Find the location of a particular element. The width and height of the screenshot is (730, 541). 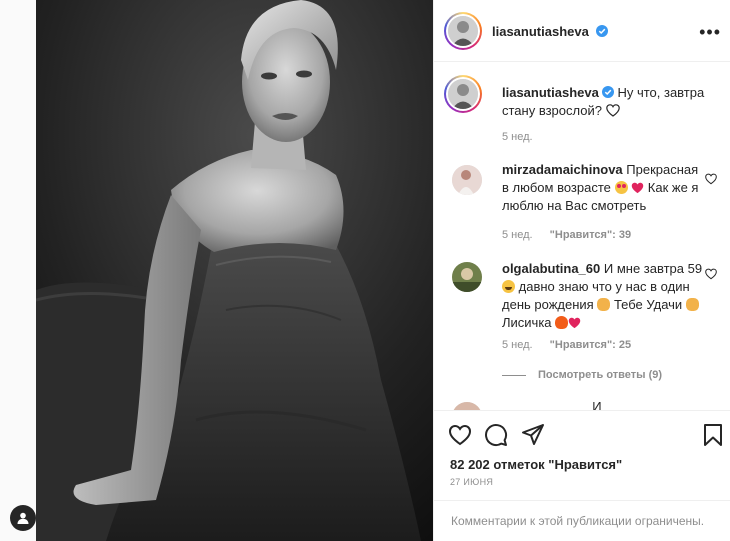

caption-avatar is located at coordinates (463, 94).